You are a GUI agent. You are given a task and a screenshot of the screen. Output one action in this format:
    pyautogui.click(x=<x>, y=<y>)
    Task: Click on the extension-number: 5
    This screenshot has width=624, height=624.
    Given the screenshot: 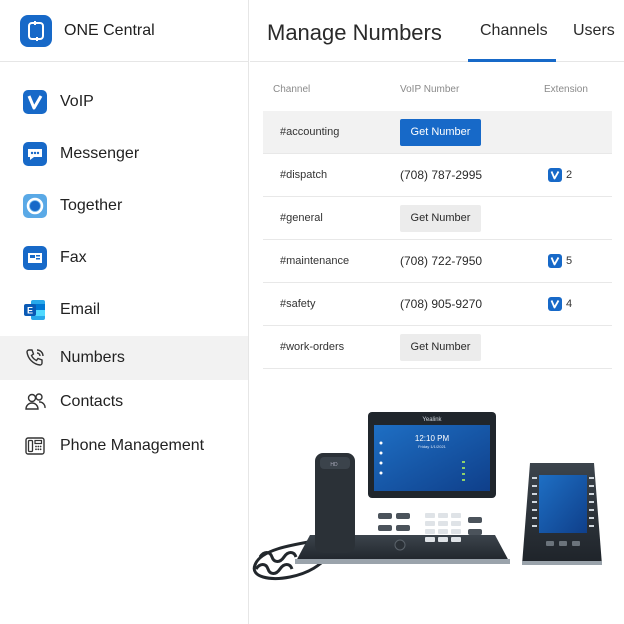 What is the action you would take?
    pyautogui.click(x=569, y=261)
    